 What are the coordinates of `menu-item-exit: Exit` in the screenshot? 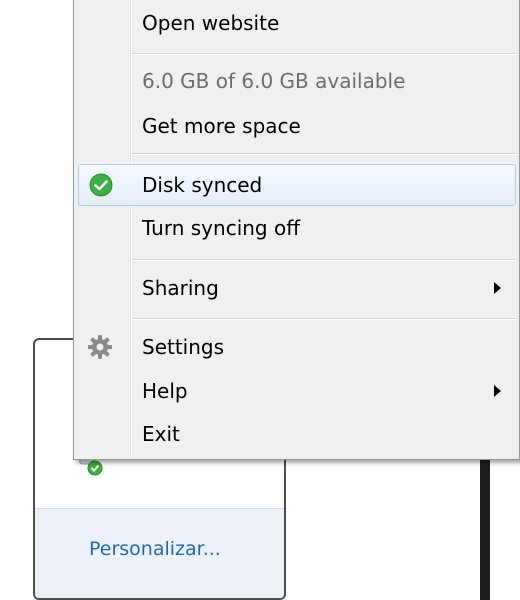 It's located at (296, 434).